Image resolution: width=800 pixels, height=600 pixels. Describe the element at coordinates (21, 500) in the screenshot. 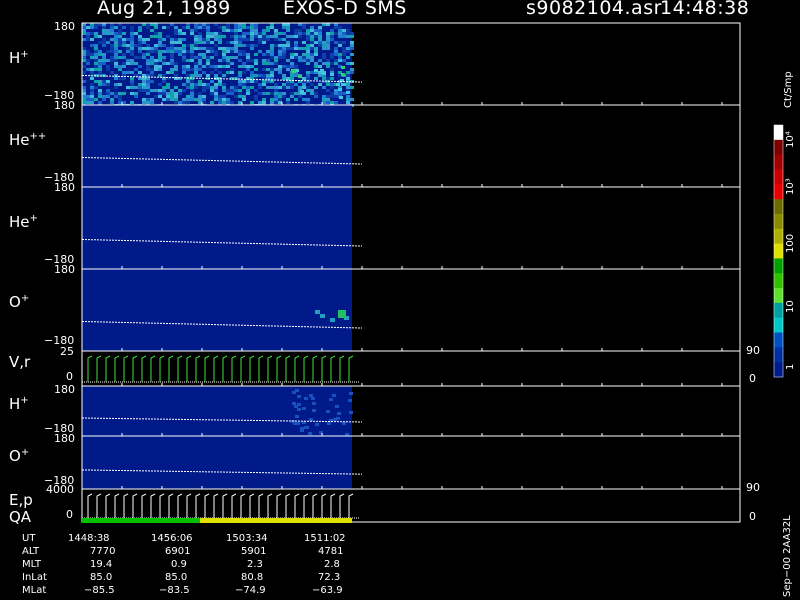

I see `label-ep: E,p` at that location.